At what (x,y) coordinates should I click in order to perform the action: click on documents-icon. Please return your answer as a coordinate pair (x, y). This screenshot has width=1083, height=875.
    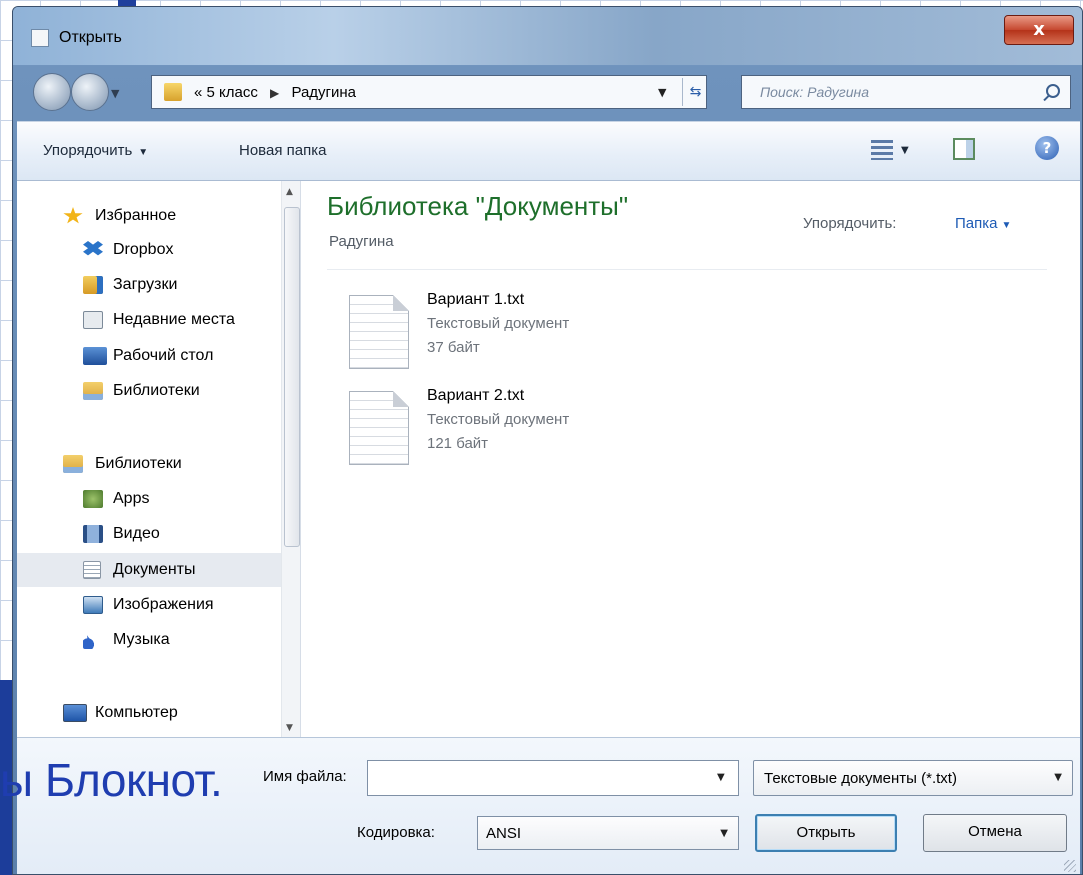
    Looking at the image, I should click on (92, 570).